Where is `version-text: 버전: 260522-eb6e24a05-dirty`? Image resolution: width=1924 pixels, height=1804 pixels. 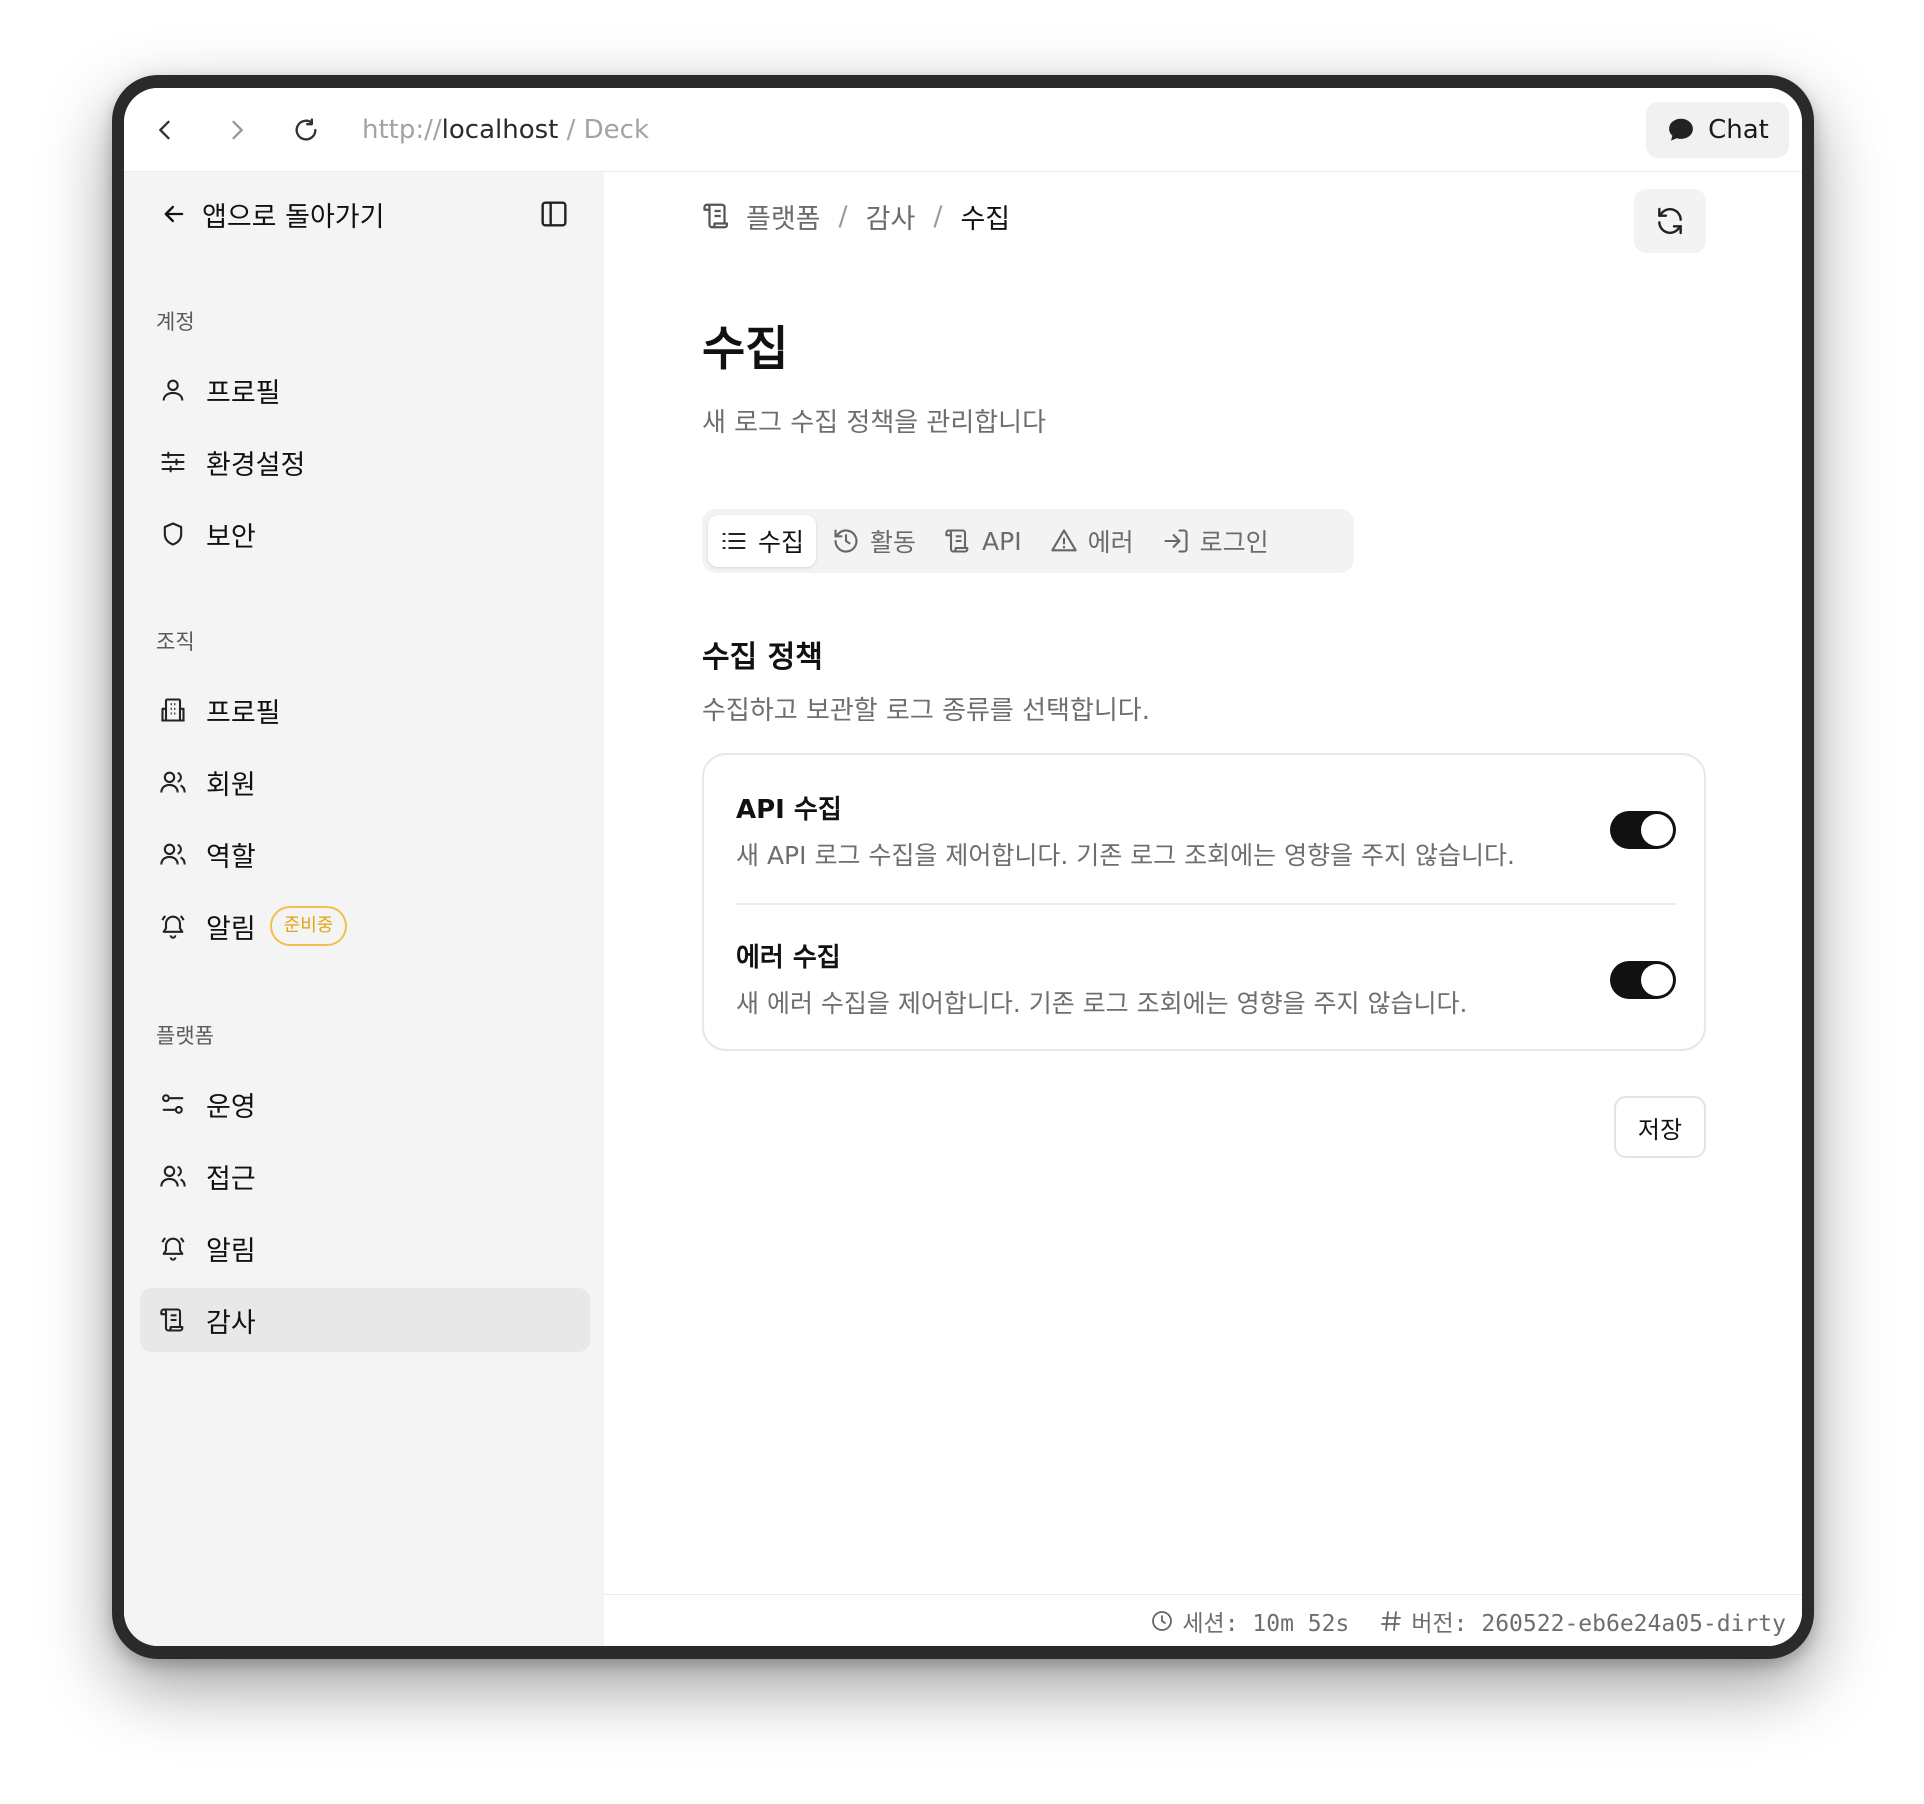 version-text: 버전: 260522-eb6e24a05-dirty is located at coordinates (1598, 1623).